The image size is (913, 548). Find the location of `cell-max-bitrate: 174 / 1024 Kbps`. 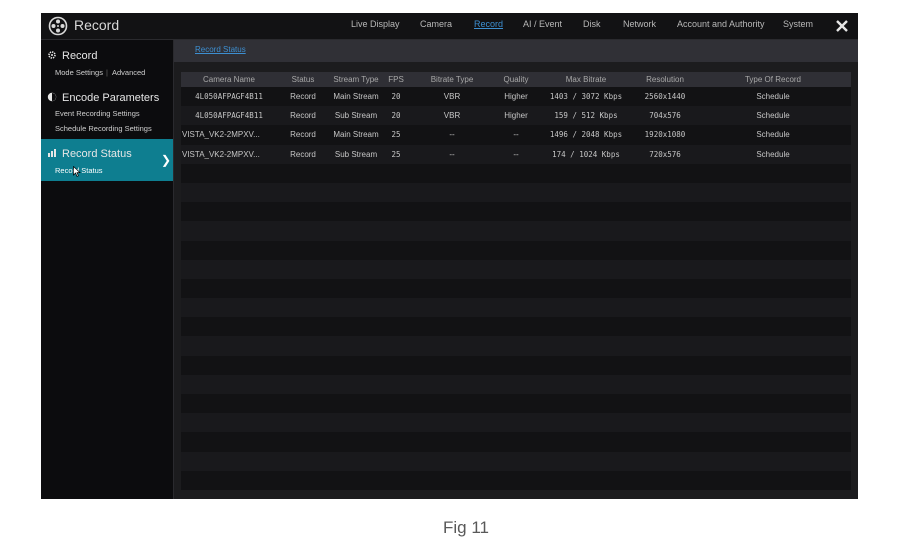

cell-max-bitrate: 174 / 1024 Kbps is located at coordinates (586, 154).